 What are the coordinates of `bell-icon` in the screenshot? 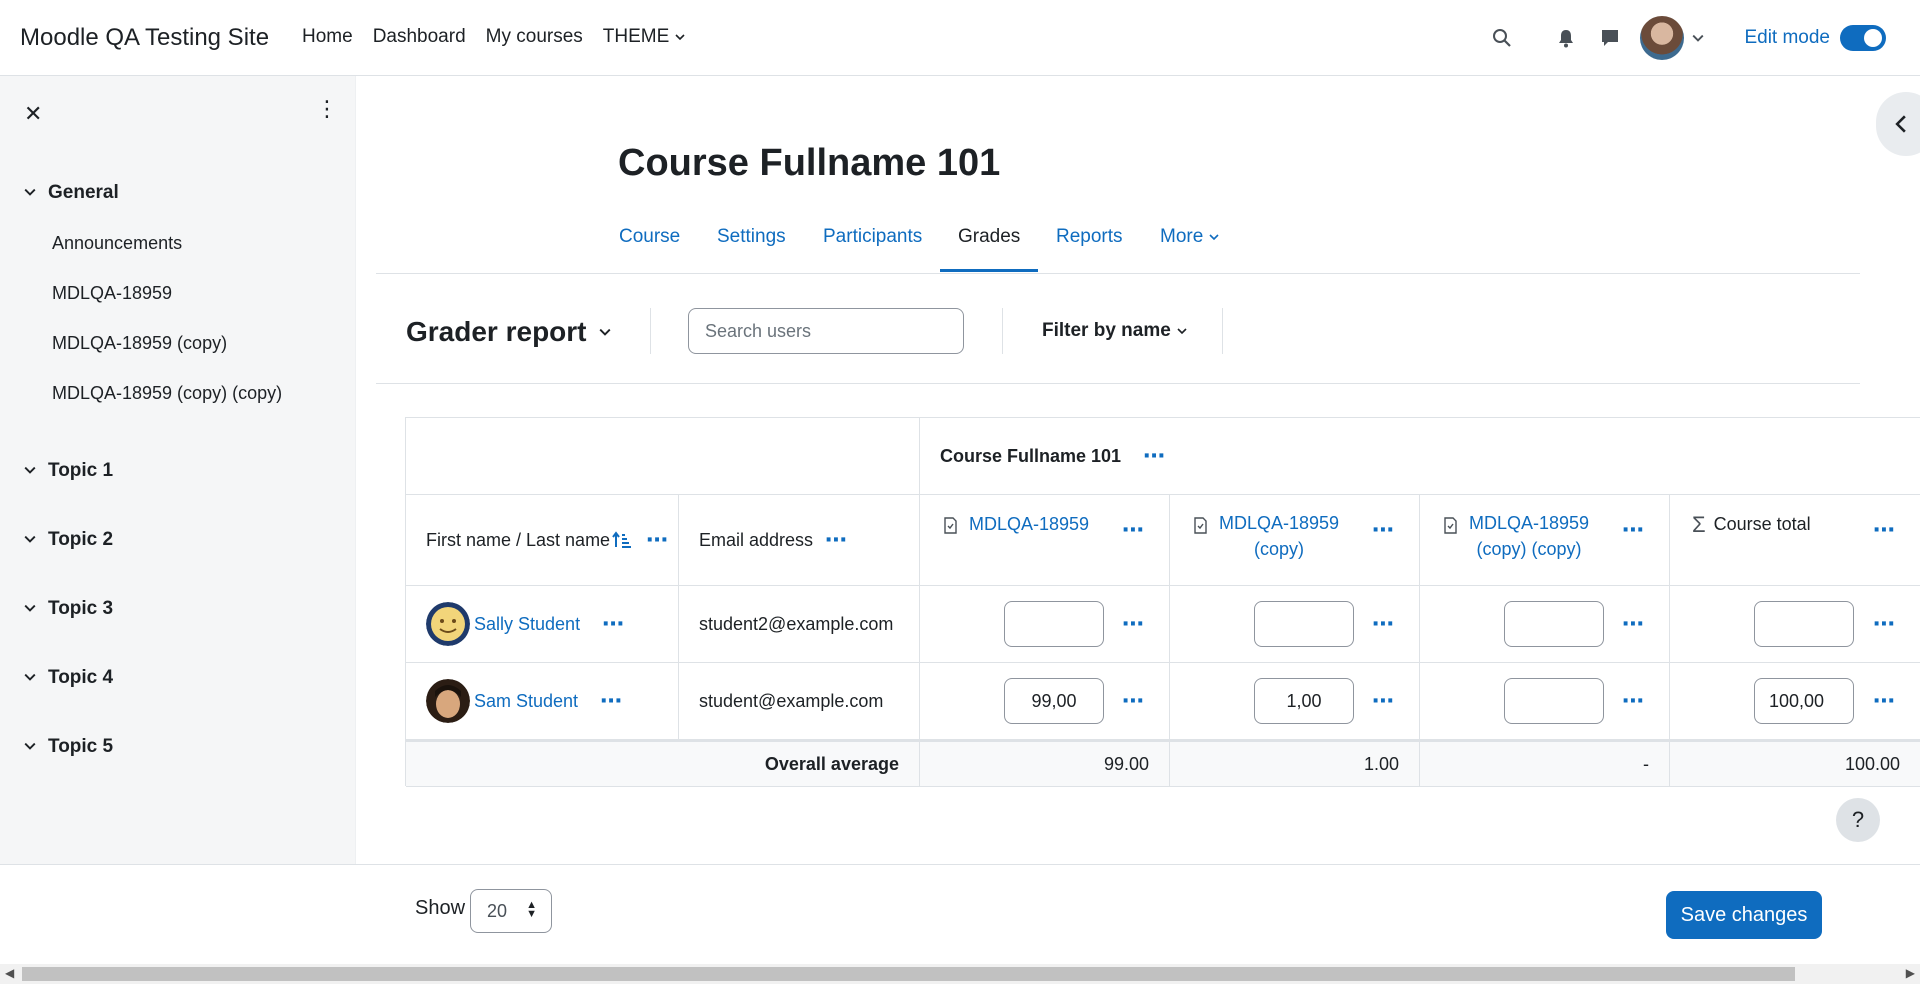 It's located at (1566, 38).